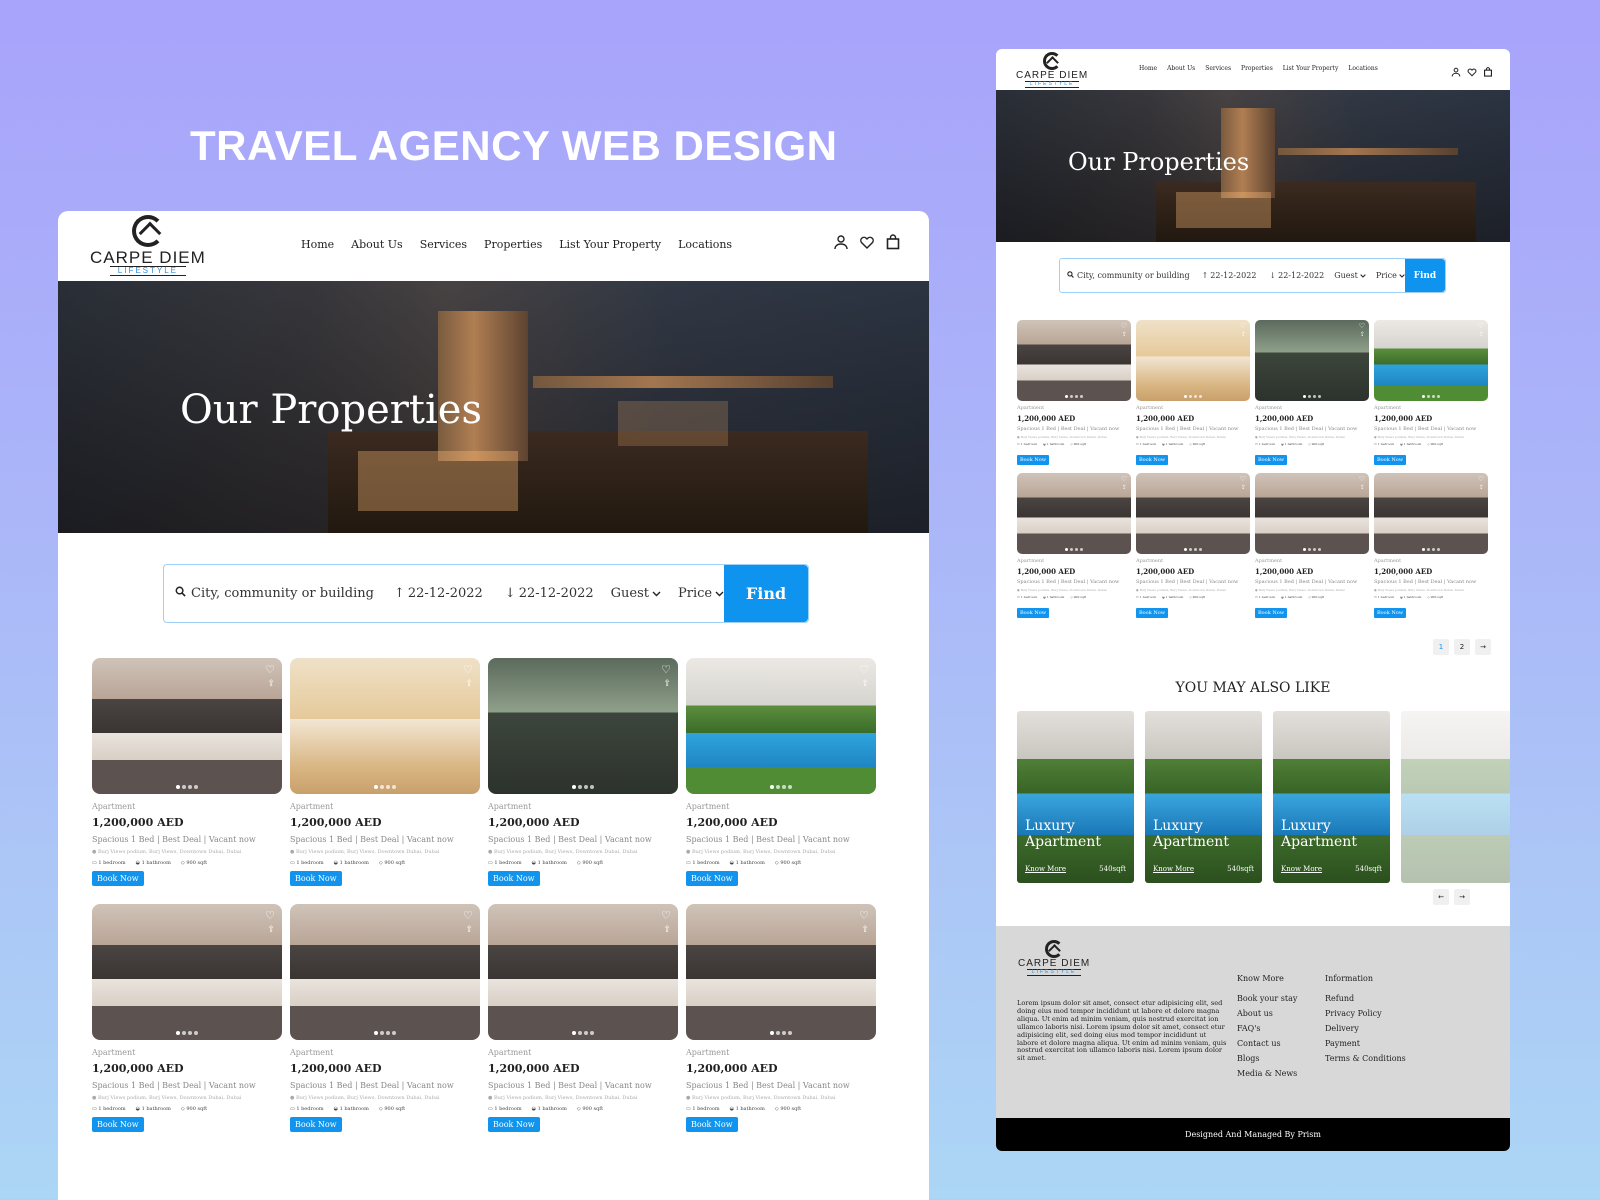 The height and width of the screenshot is (1200, 1600). Describe the element at coordinates (1267, 1013) in the screenshot. I see `footer-link: About us` at that location.